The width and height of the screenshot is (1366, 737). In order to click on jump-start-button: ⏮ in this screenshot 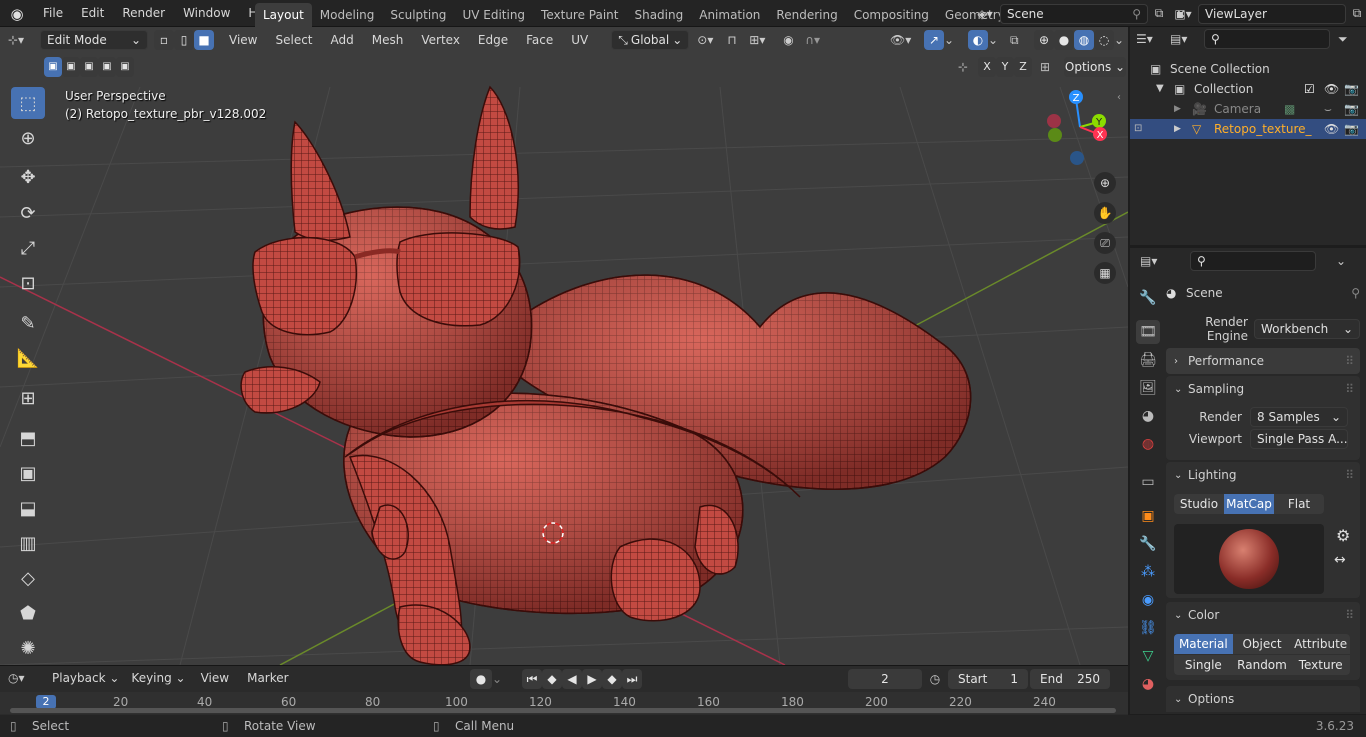, I will do `click(532, 679)`.